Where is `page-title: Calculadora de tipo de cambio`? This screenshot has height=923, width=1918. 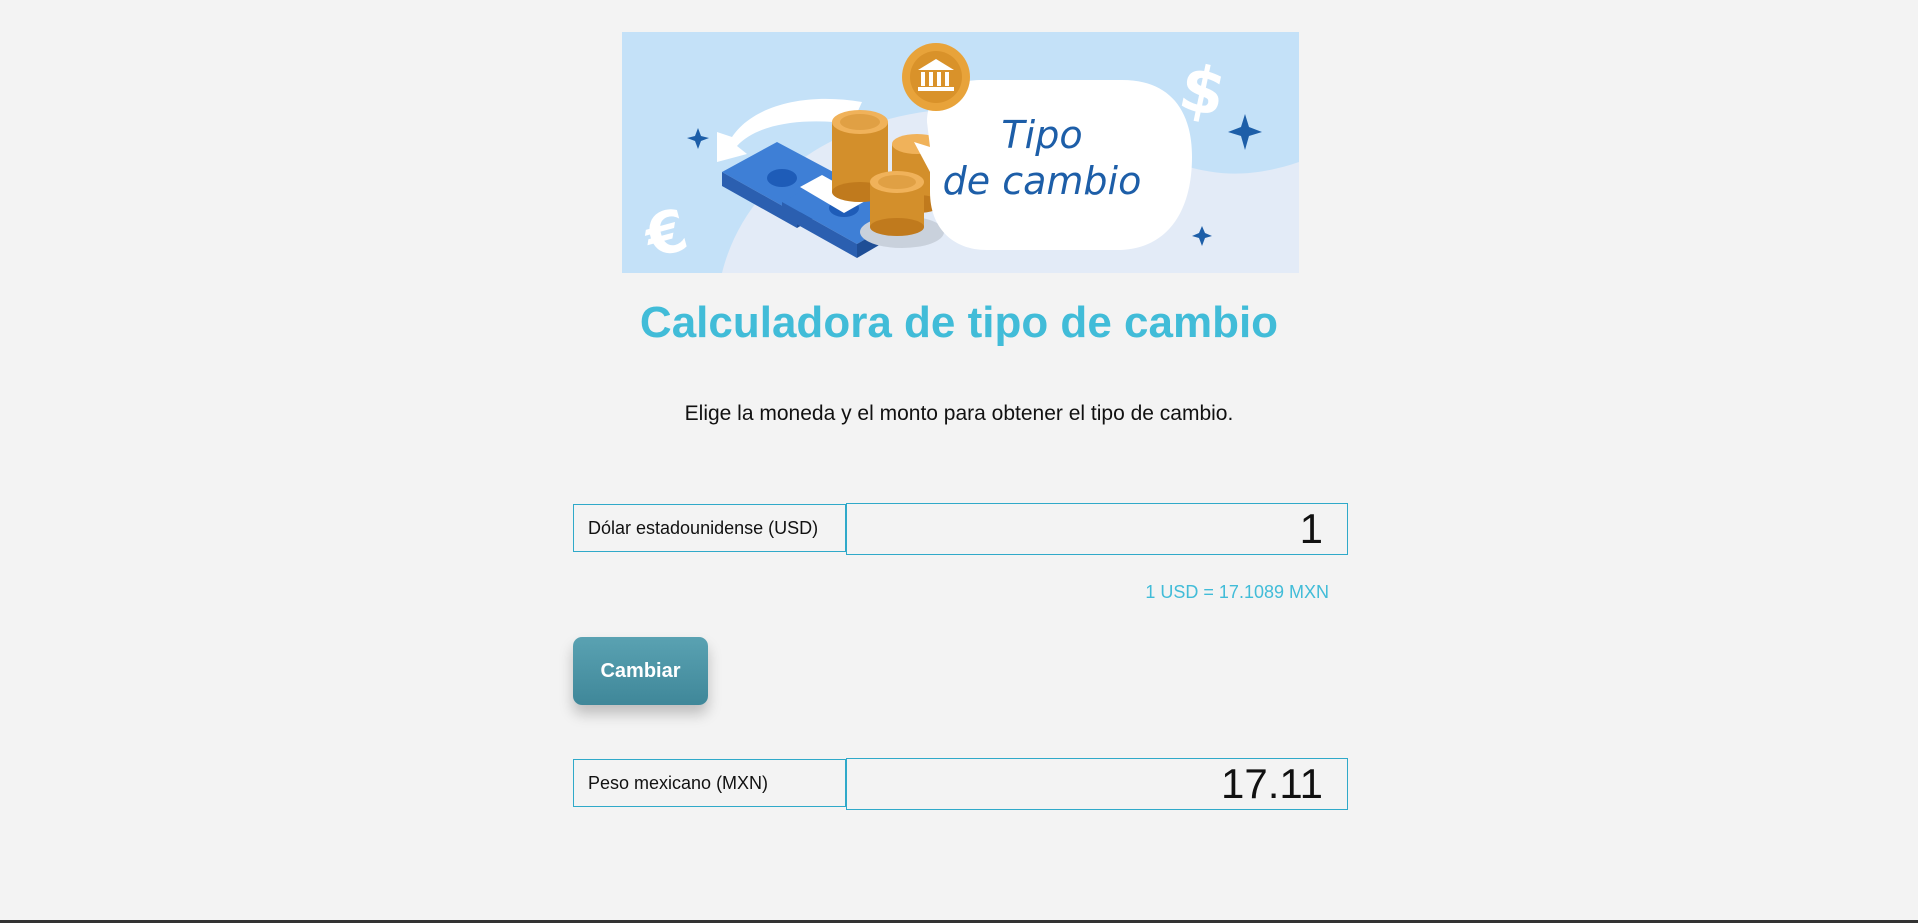 page-title: Calculadora de tipo de cambio is located at coordinates (959, 322).